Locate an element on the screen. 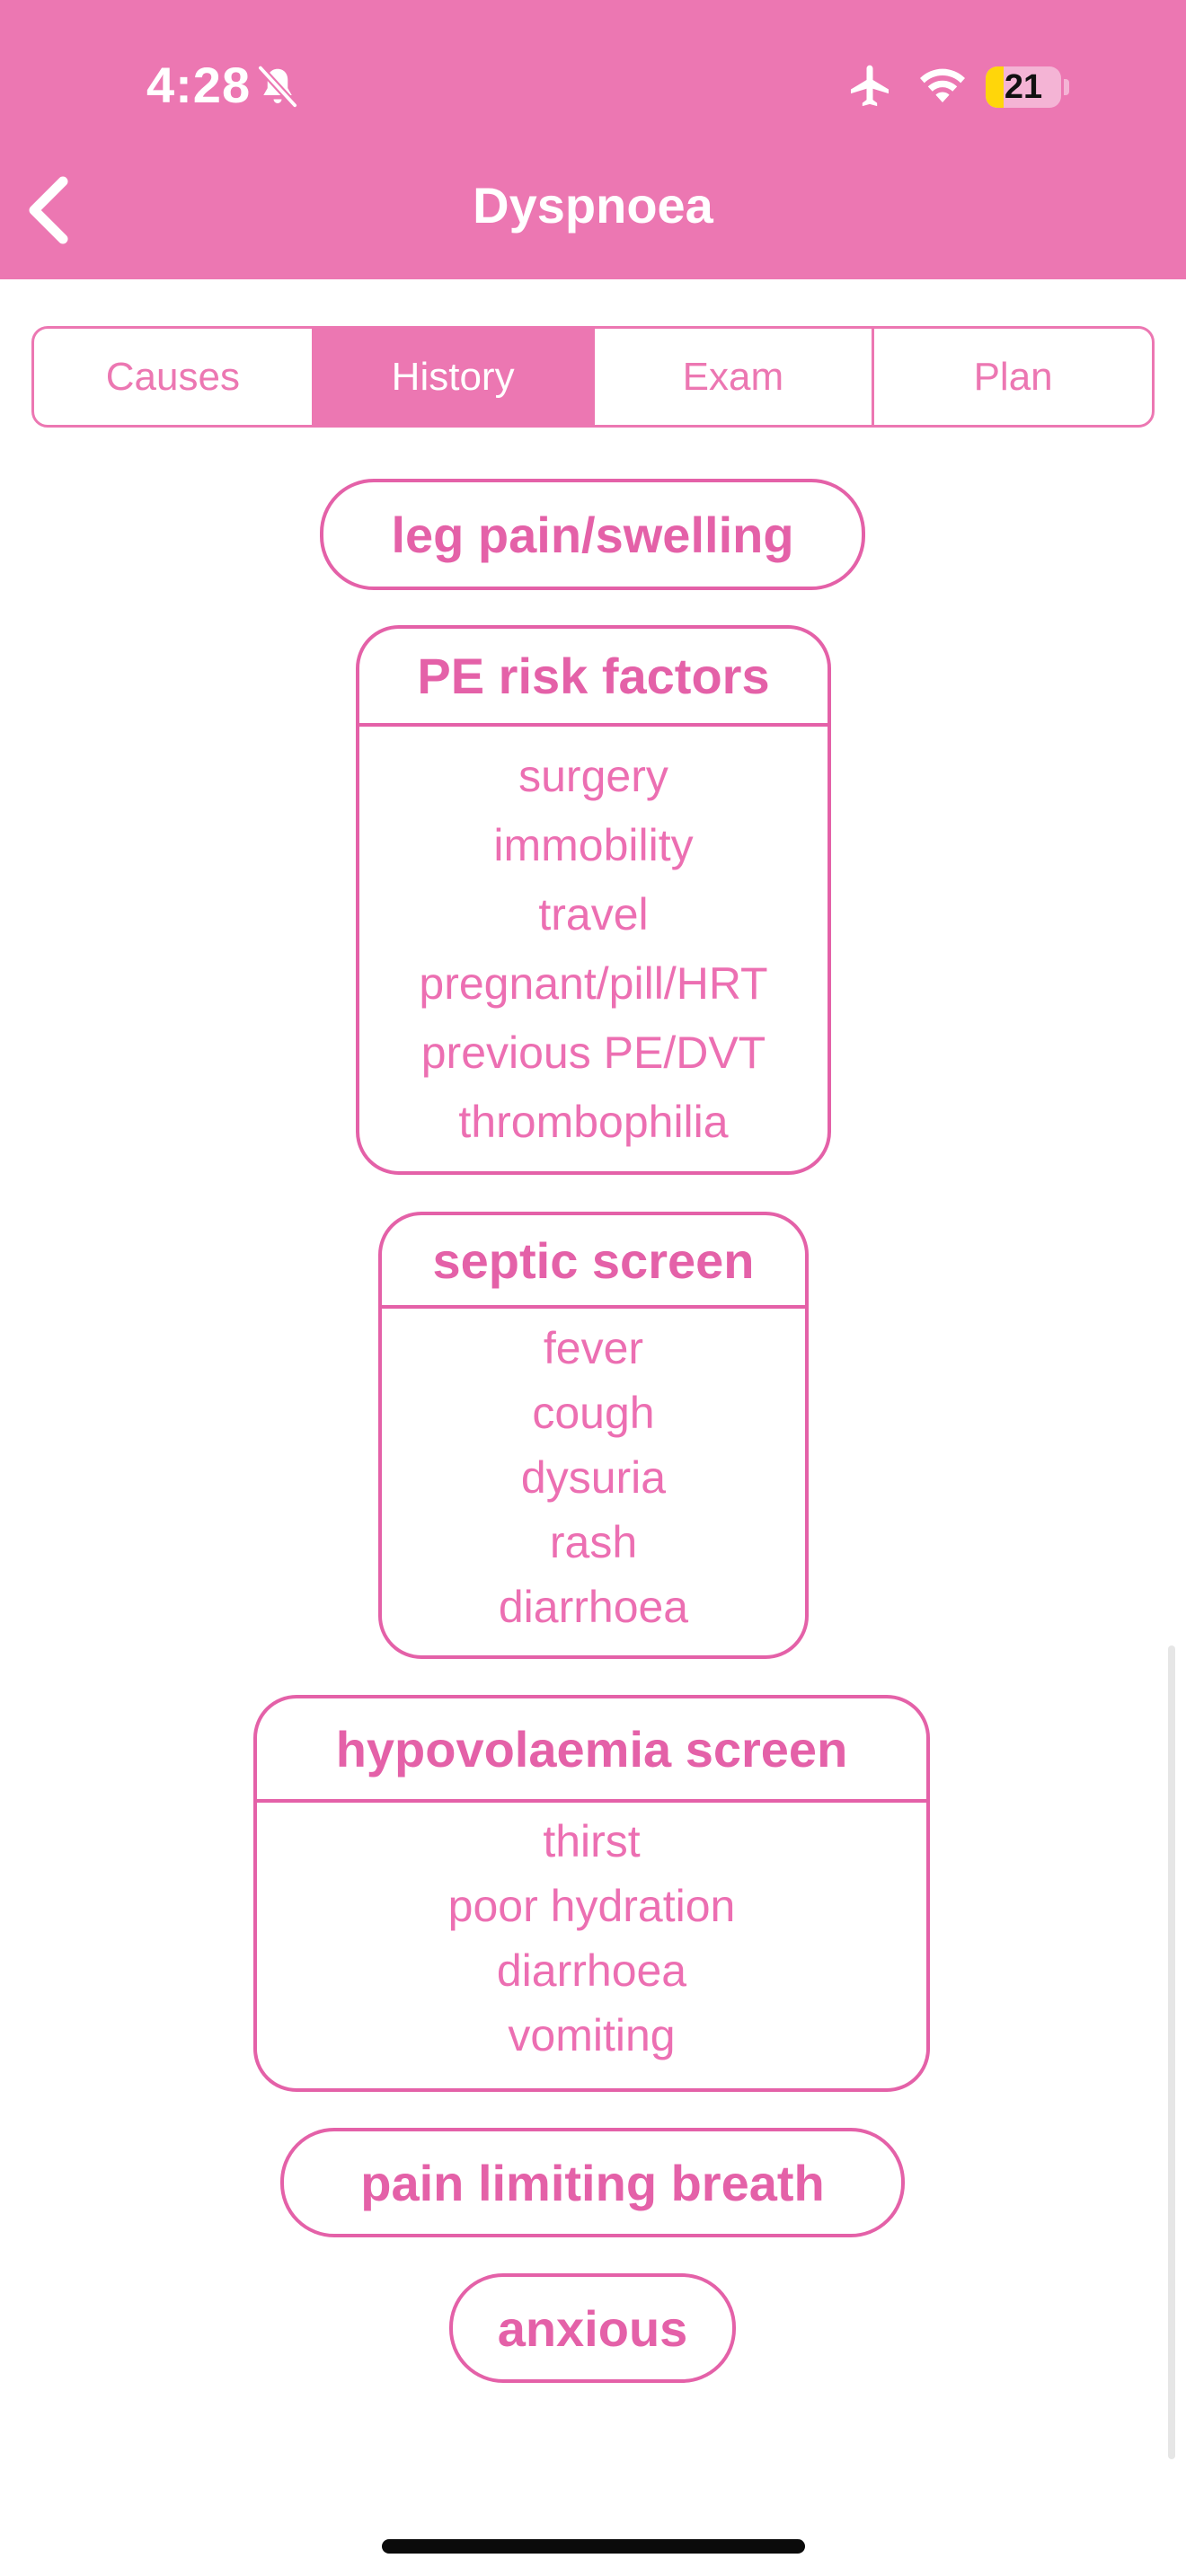  list-item: surgery is located at coordinates (593, 776).